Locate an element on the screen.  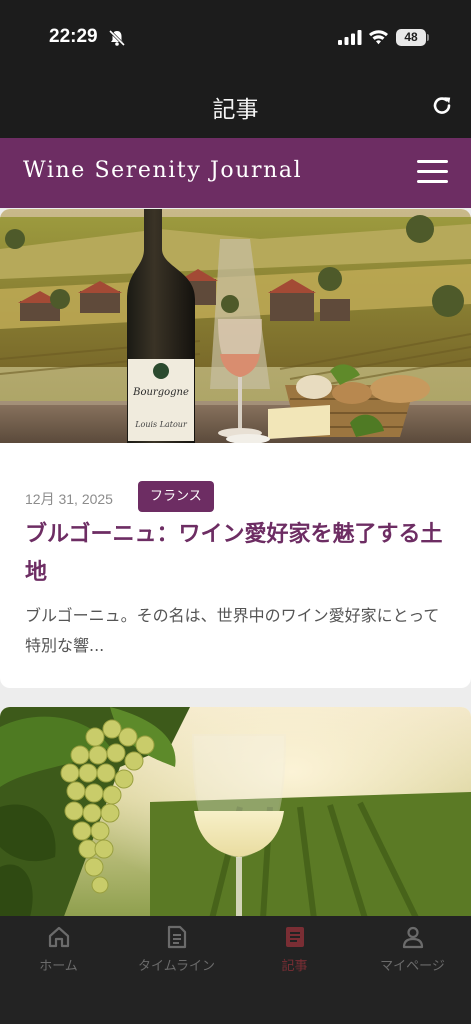
tab-label: マイページ is located at coordinates (412, 966).